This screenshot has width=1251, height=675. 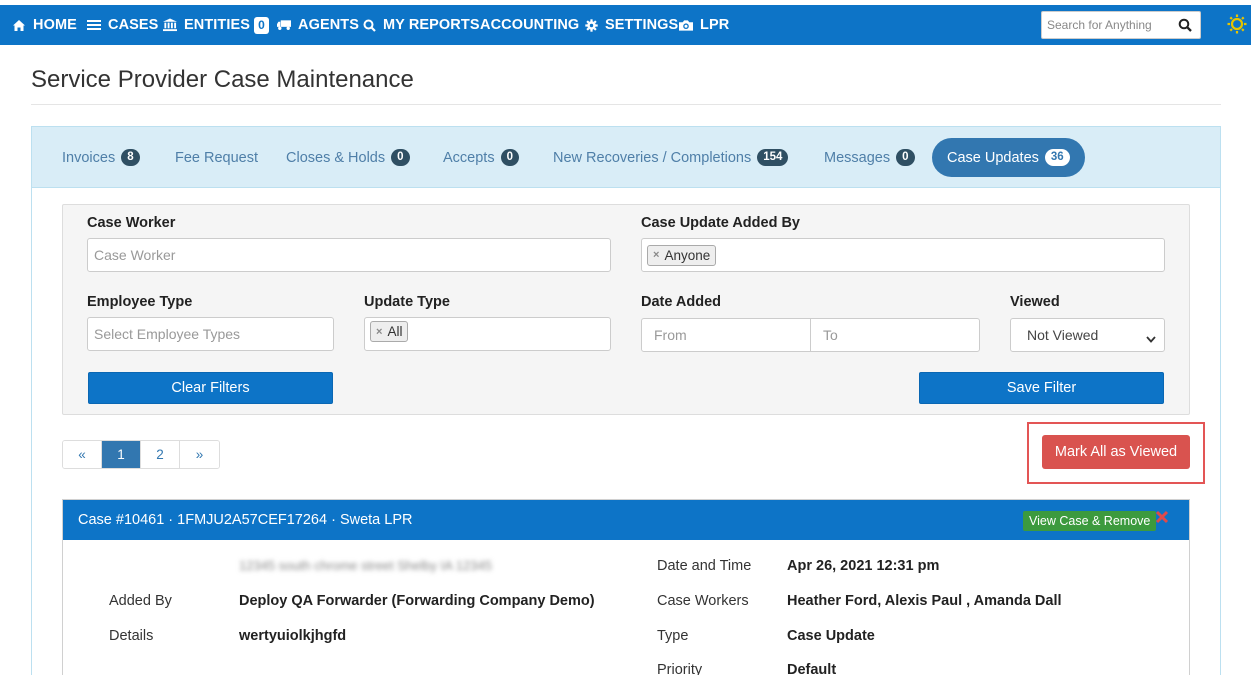 I want to click on pagination: « 1 2 », so click(x=141, y=454).